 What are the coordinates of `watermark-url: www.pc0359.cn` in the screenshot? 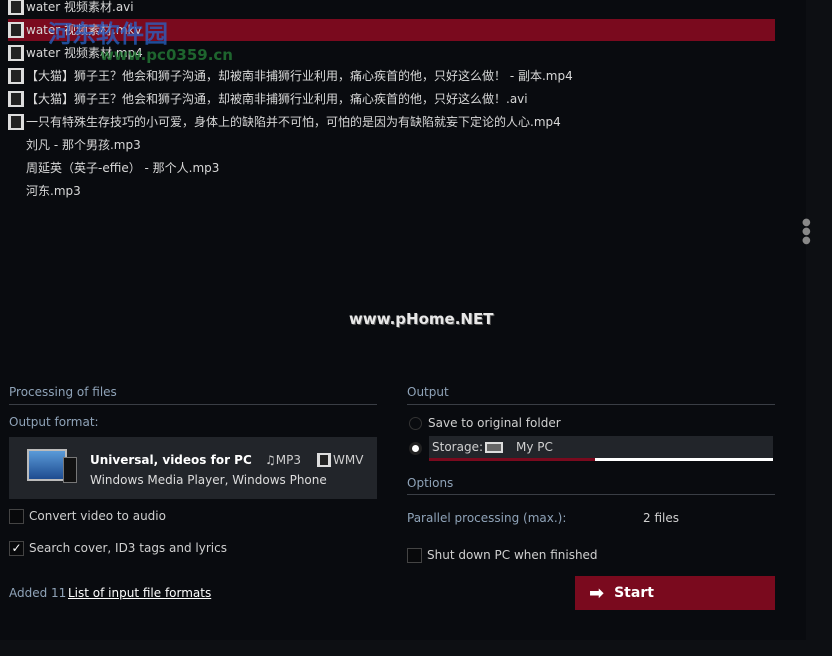 It's located at (166, 55).